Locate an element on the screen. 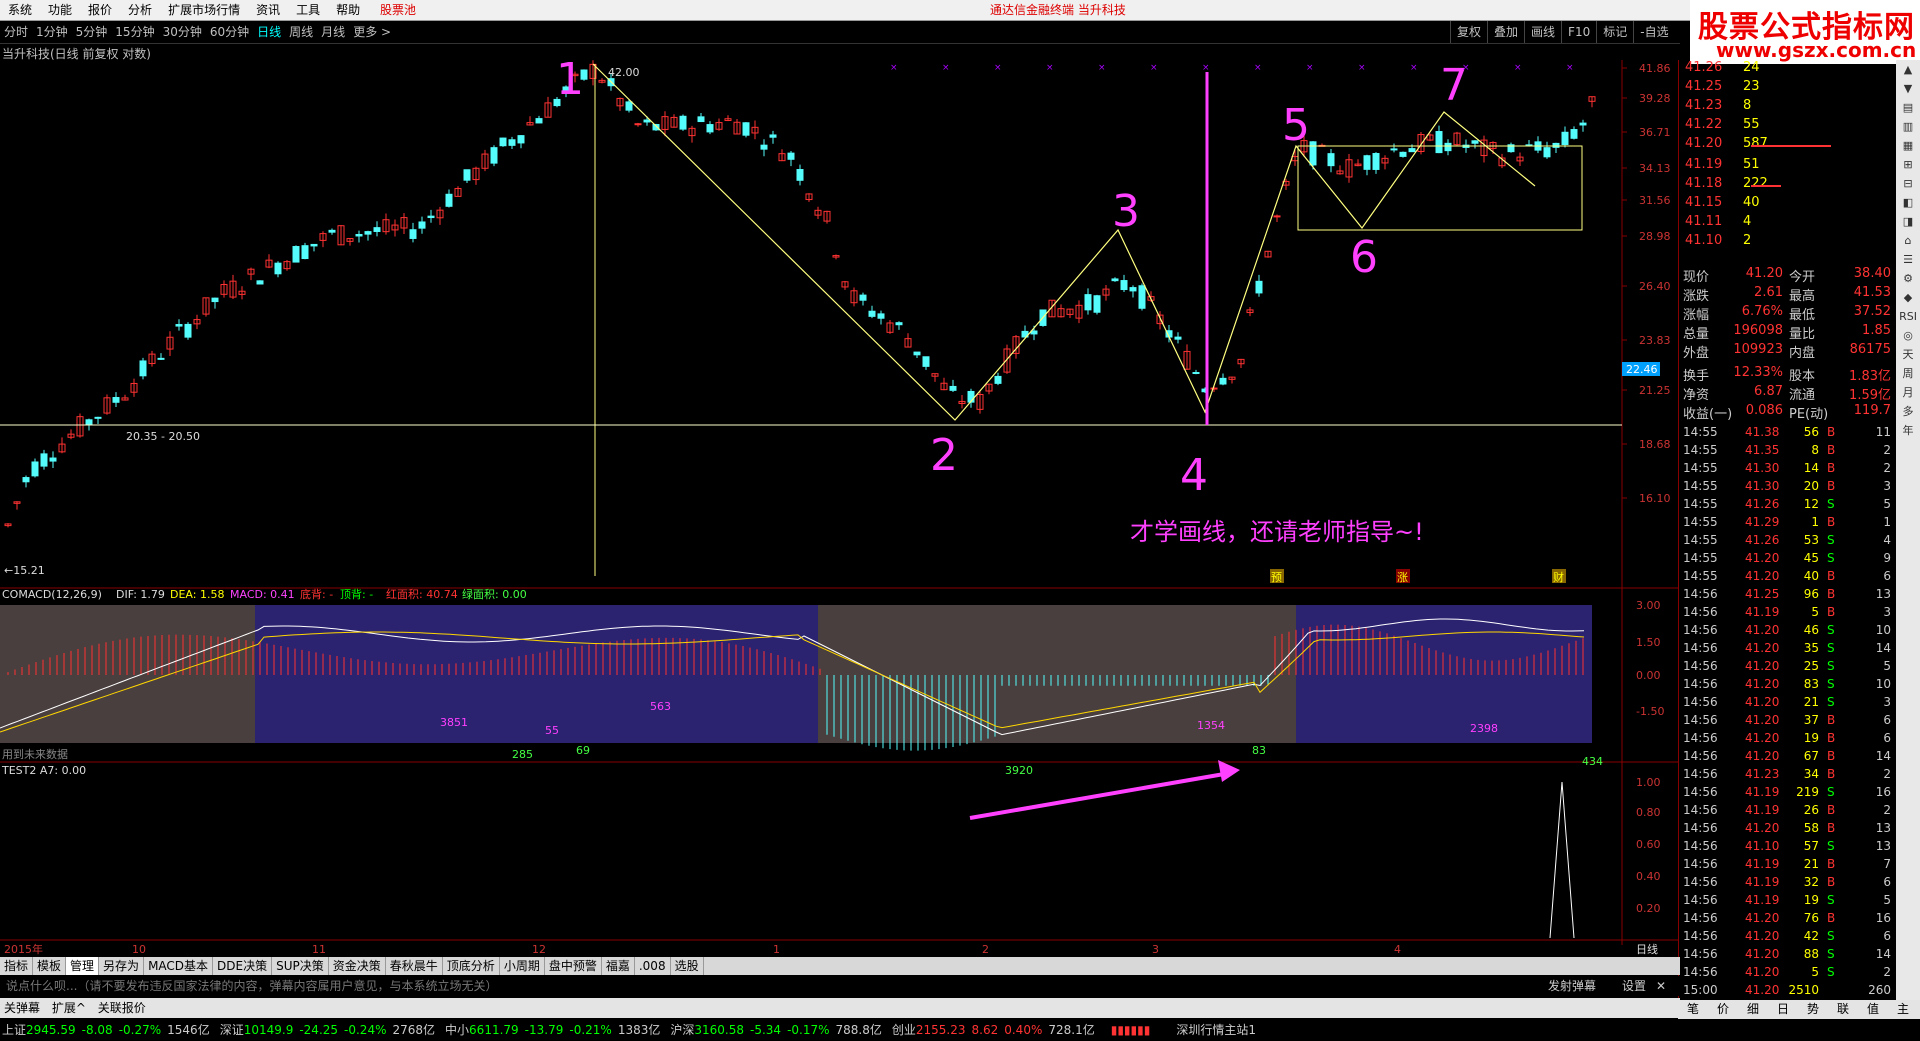 The width and height of the screenshot is (1920, 1041). side-tool-icon: ⌂ is located at coordinates (1908, 240).